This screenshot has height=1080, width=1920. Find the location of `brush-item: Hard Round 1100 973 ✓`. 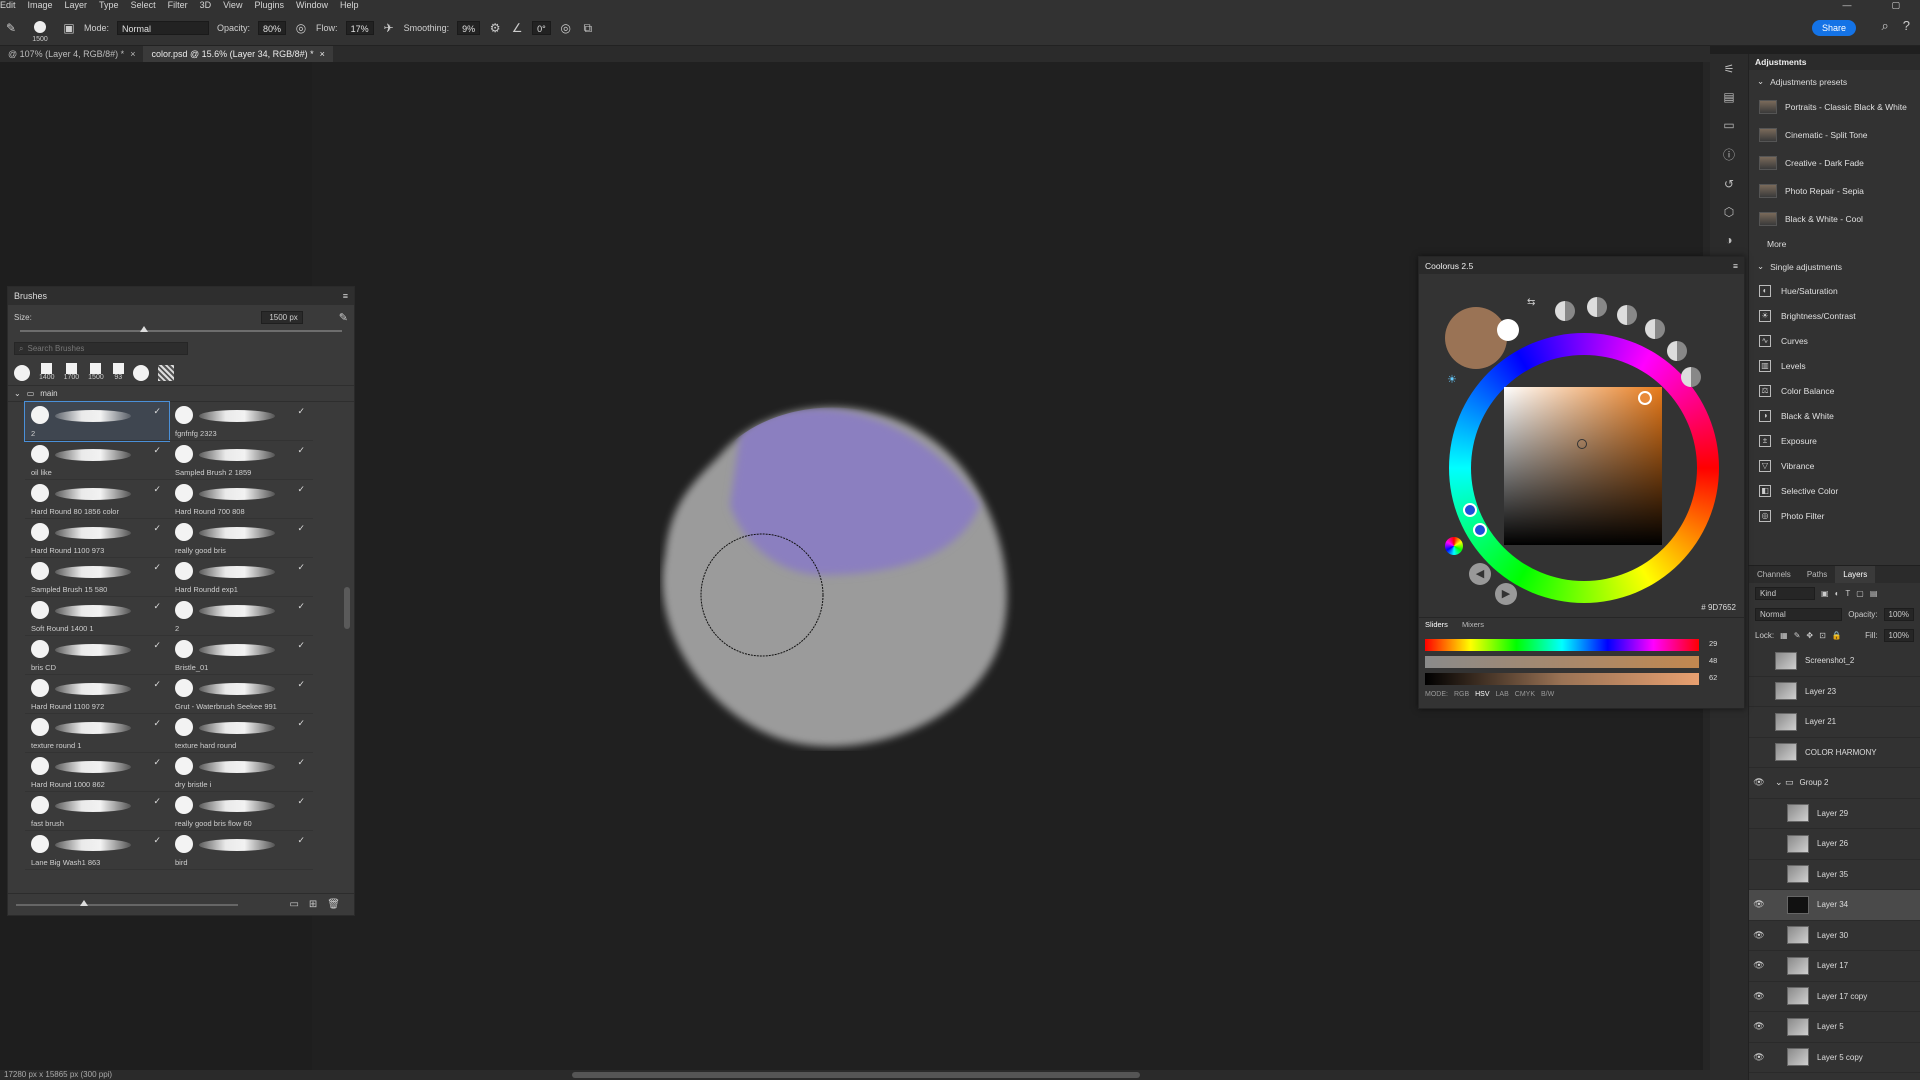

brush-item: Hard Round 1100 973 ✓ is located at coordinates (97, 538).